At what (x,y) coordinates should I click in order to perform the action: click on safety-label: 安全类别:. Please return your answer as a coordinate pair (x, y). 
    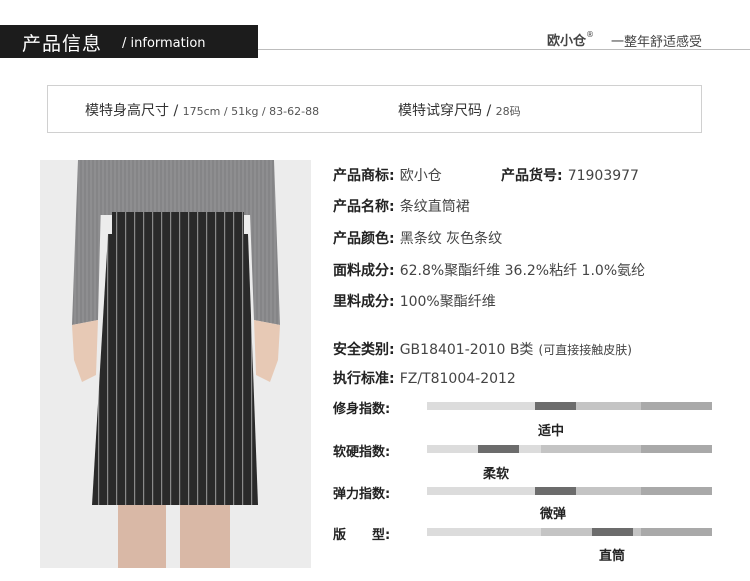
    Looking at the image, I should click on (364, 350).